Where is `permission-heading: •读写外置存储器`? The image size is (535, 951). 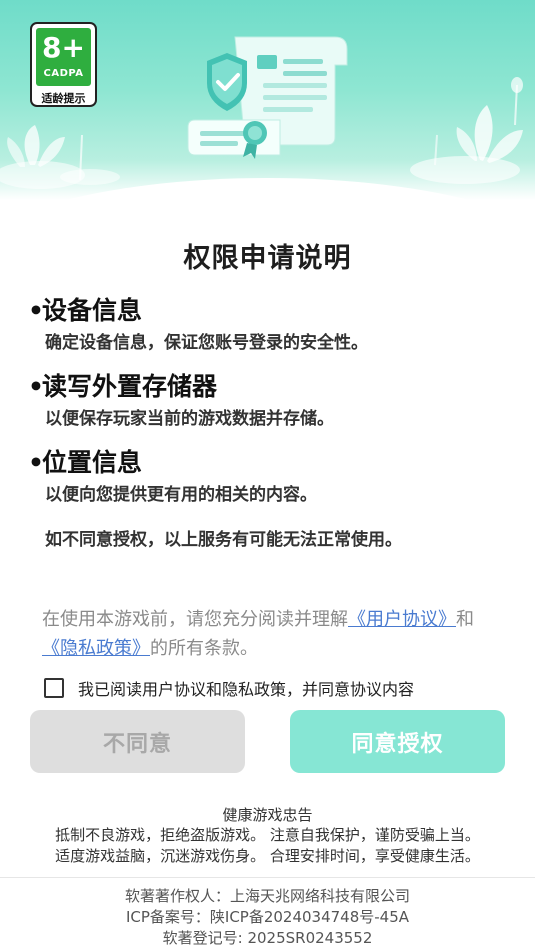 permission-heading: •读写外置存储器 is located at coordinates (181, 387).